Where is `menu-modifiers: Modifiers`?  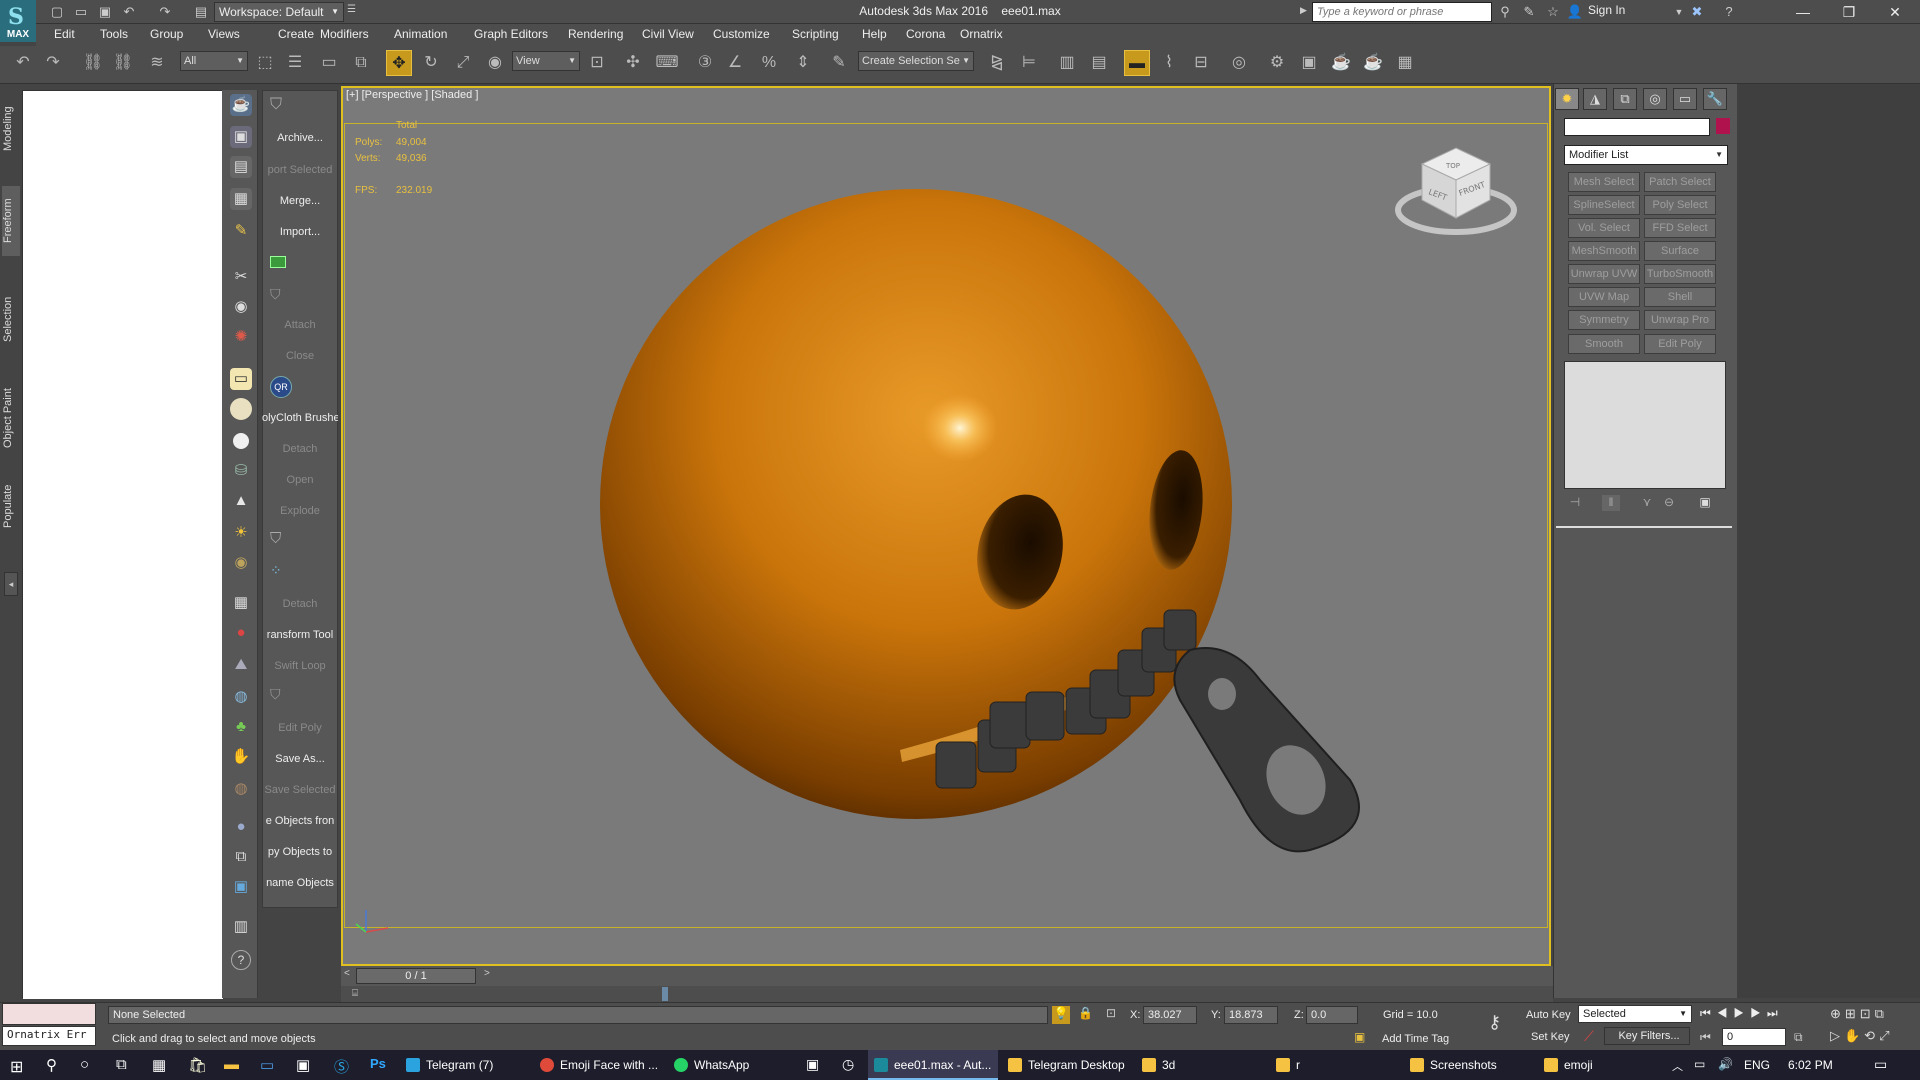 menu-modifiers: Modifiers is located at coordinates (344, 34).